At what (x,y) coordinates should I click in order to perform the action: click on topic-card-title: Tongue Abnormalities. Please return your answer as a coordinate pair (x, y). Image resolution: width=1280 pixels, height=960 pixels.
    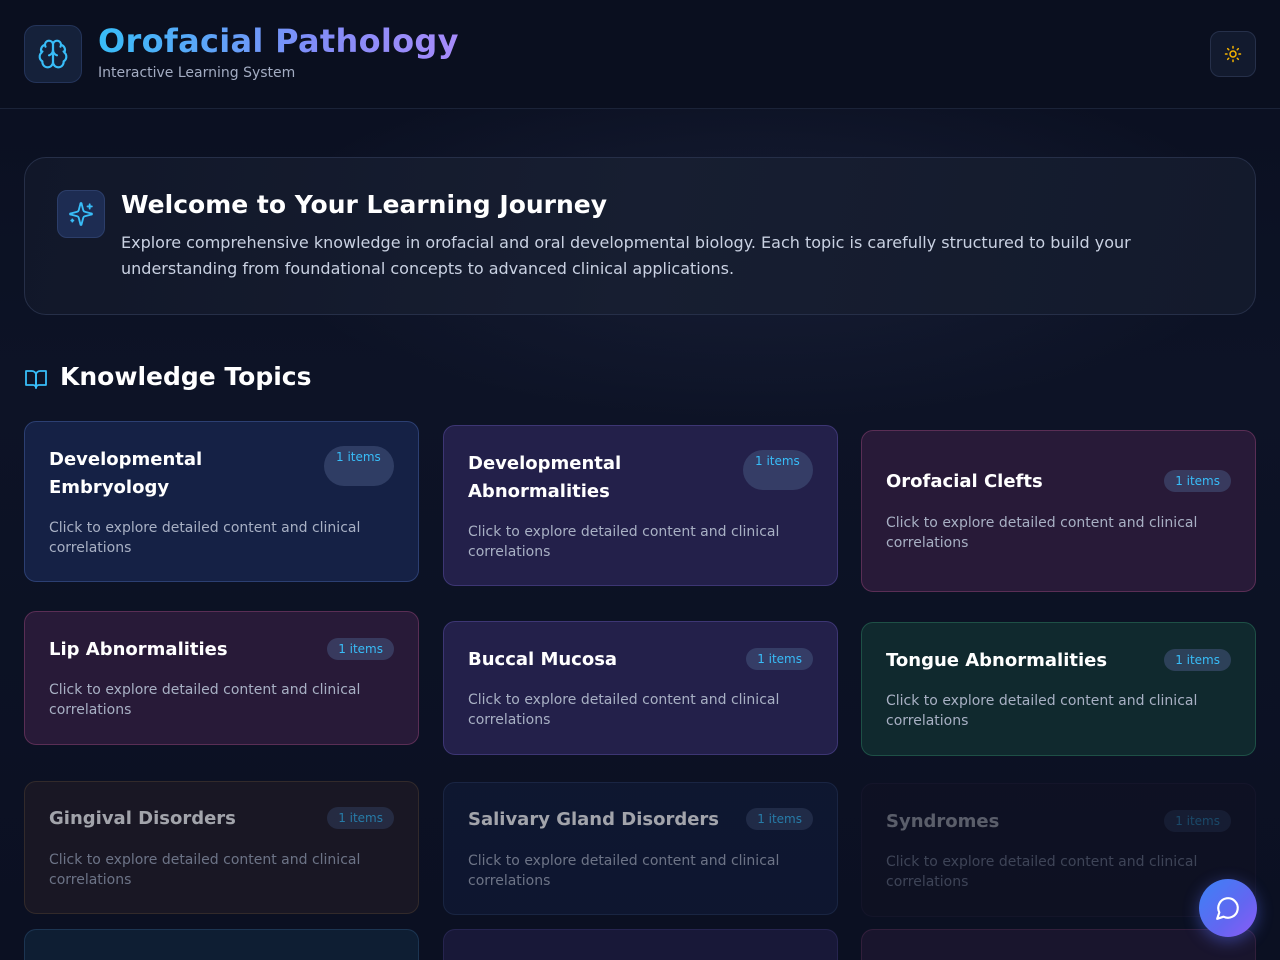
    Looking at the image, I should click on (997, 660).